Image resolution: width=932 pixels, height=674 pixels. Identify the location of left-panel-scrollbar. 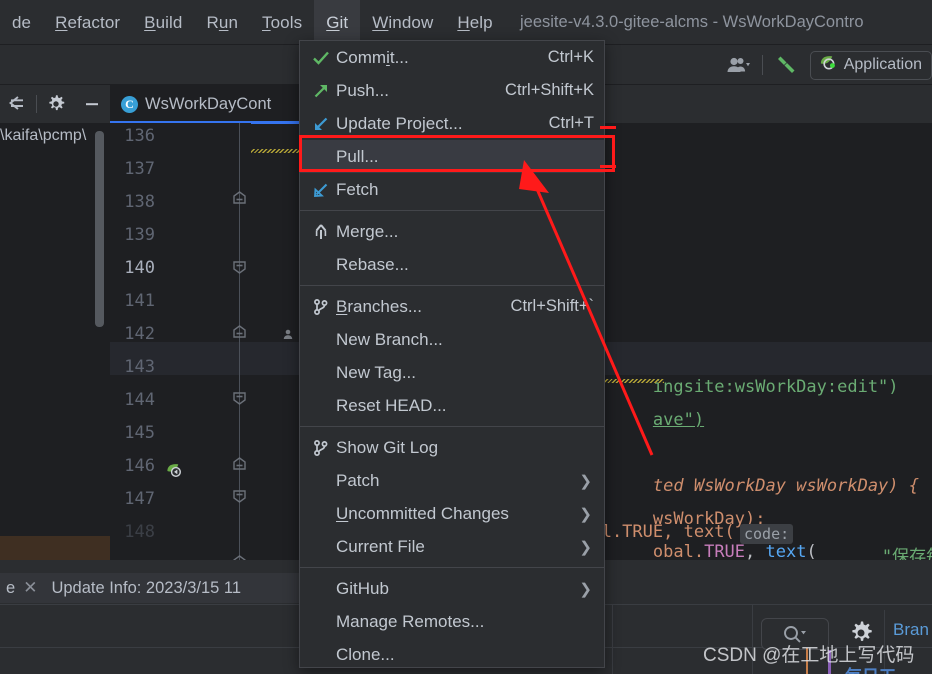
(99, 229).